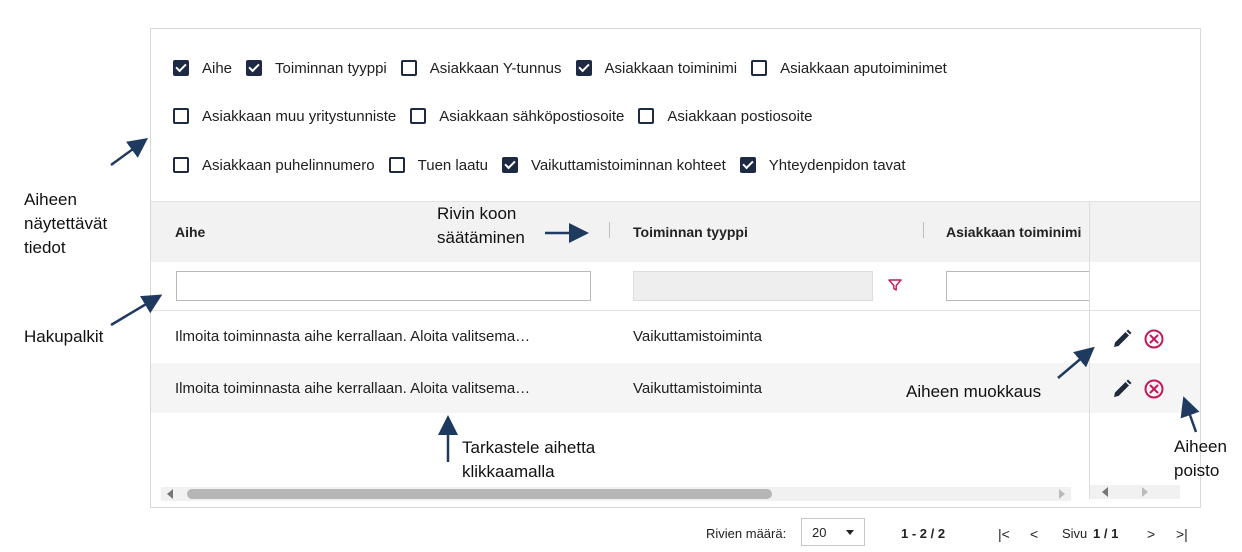  I want to click on arrow-search-bars, so click(136, 310).